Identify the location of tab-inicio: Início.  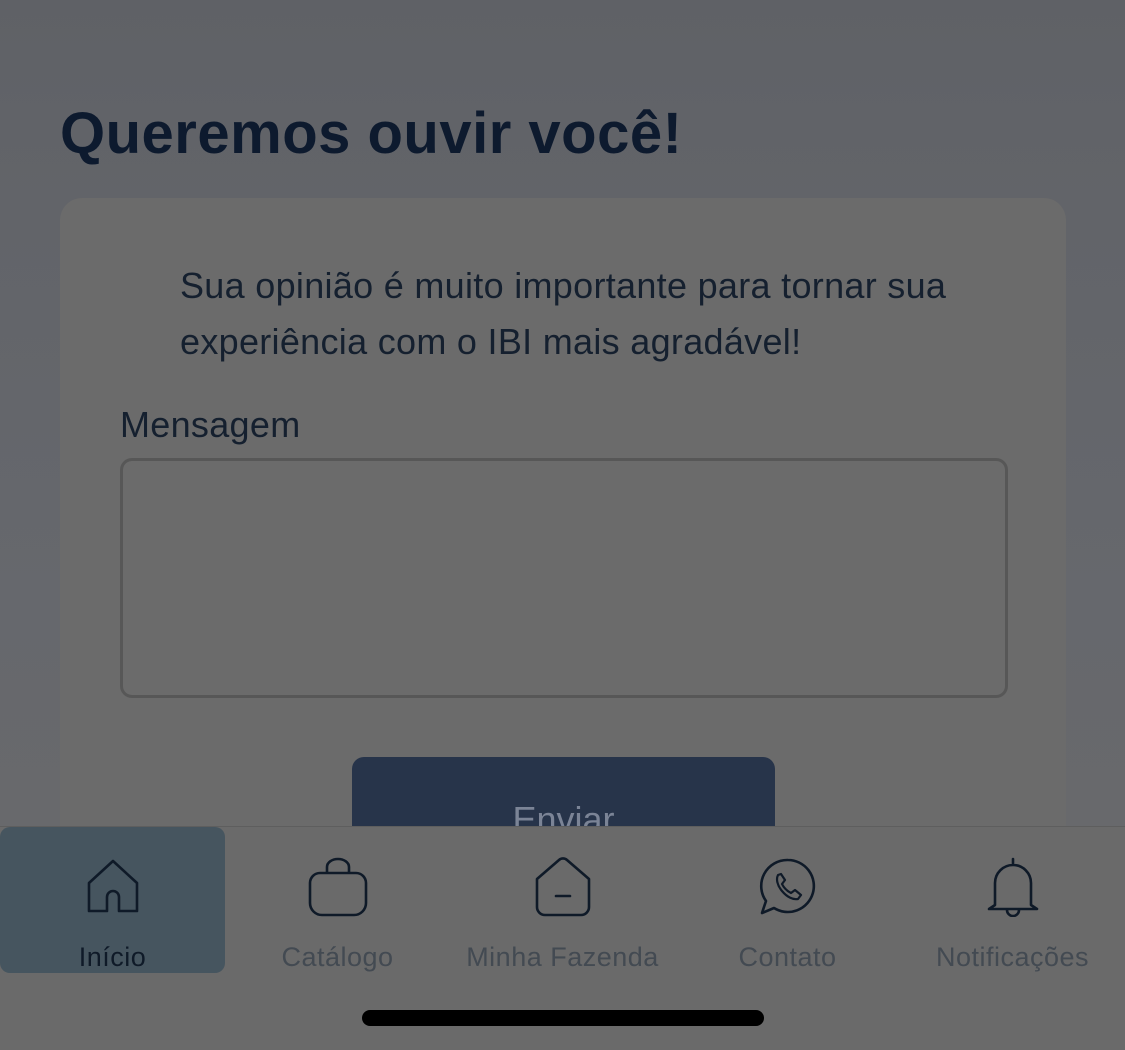
(112, 900).